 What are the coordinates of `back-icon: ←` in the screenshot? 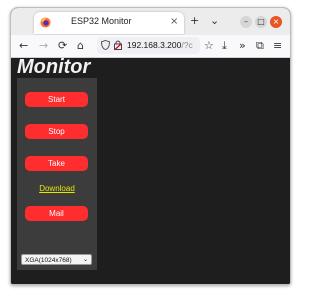 It's located at (23, 45).